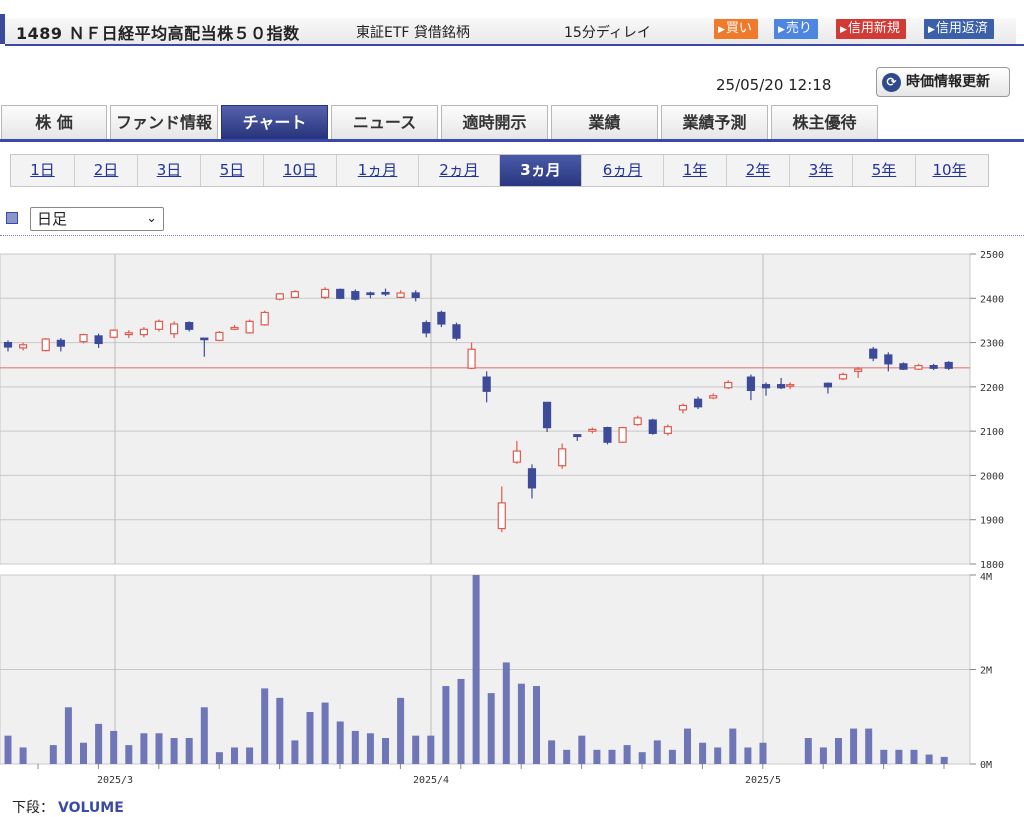 This screenshot has width=1024, height=817. I want to click on tab-2: ファンド情報, so click(164, 122).